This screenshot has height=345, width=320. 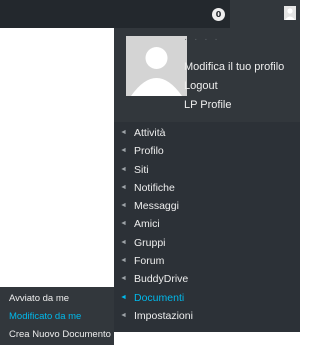 I want to click on logout-link: Logout, so click(x=234, y=86).